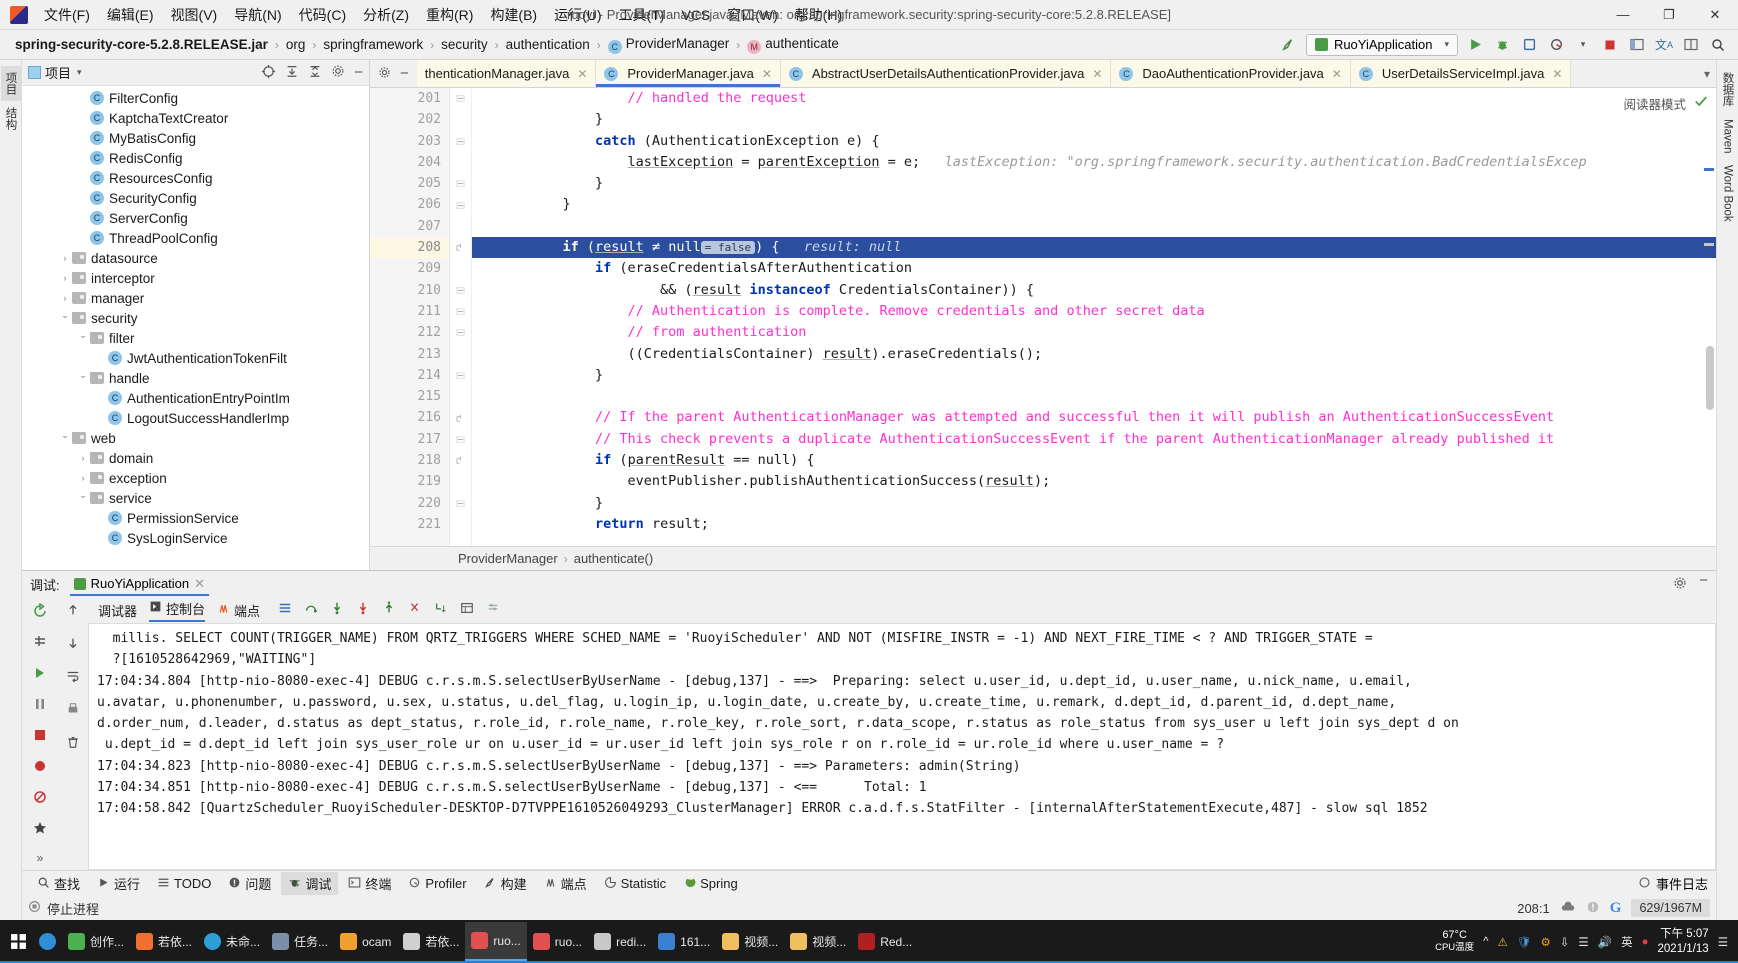  What do you see at coordinates (11, 118) in the screenshot?
I see `left-rail-item-结构: 结构` at bounding box center [11, 118].